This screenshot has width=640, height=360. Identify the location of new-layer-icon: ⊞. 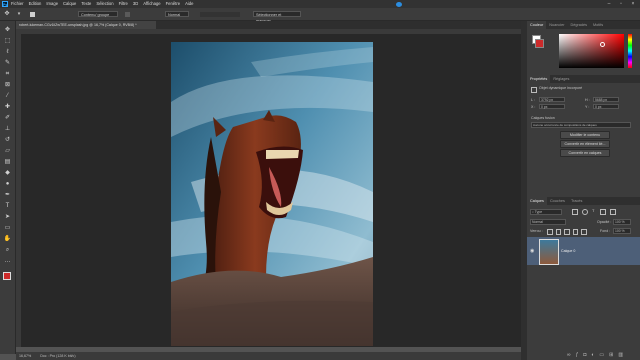
(611, 355).